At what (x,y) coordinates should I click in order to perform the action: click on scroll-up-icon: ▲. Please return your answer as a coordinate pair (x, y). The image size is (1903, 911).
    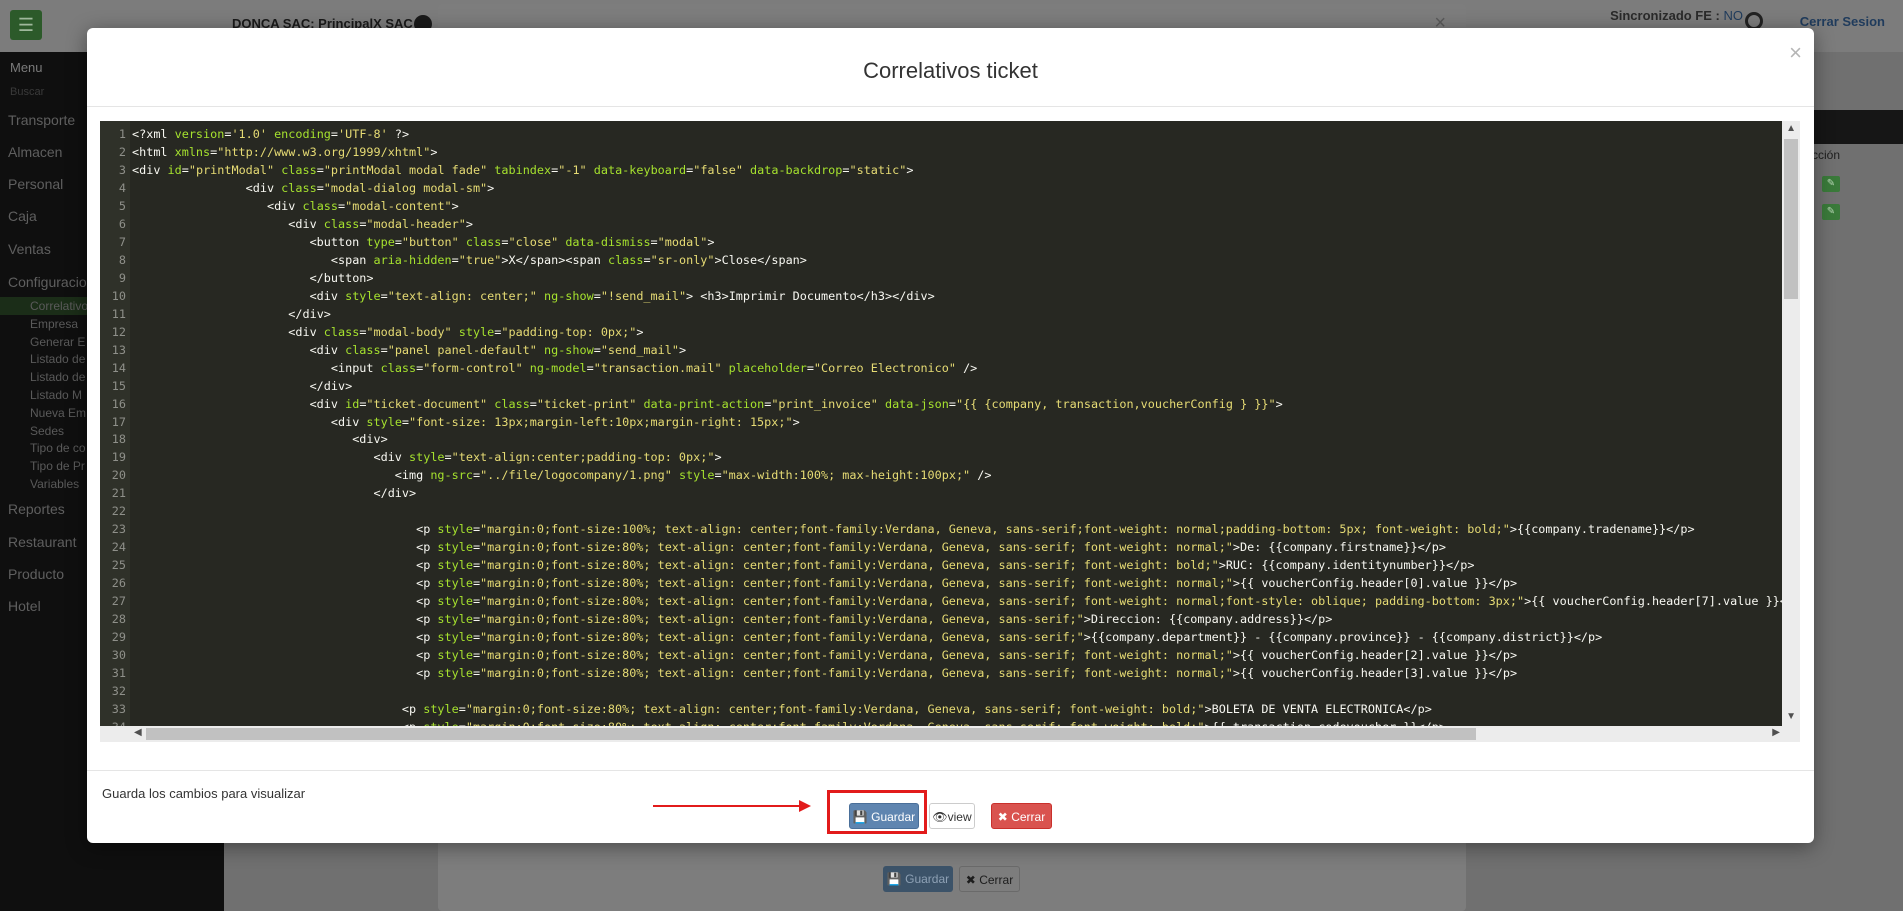
    Looking at the image, I should click on (1791, 128).